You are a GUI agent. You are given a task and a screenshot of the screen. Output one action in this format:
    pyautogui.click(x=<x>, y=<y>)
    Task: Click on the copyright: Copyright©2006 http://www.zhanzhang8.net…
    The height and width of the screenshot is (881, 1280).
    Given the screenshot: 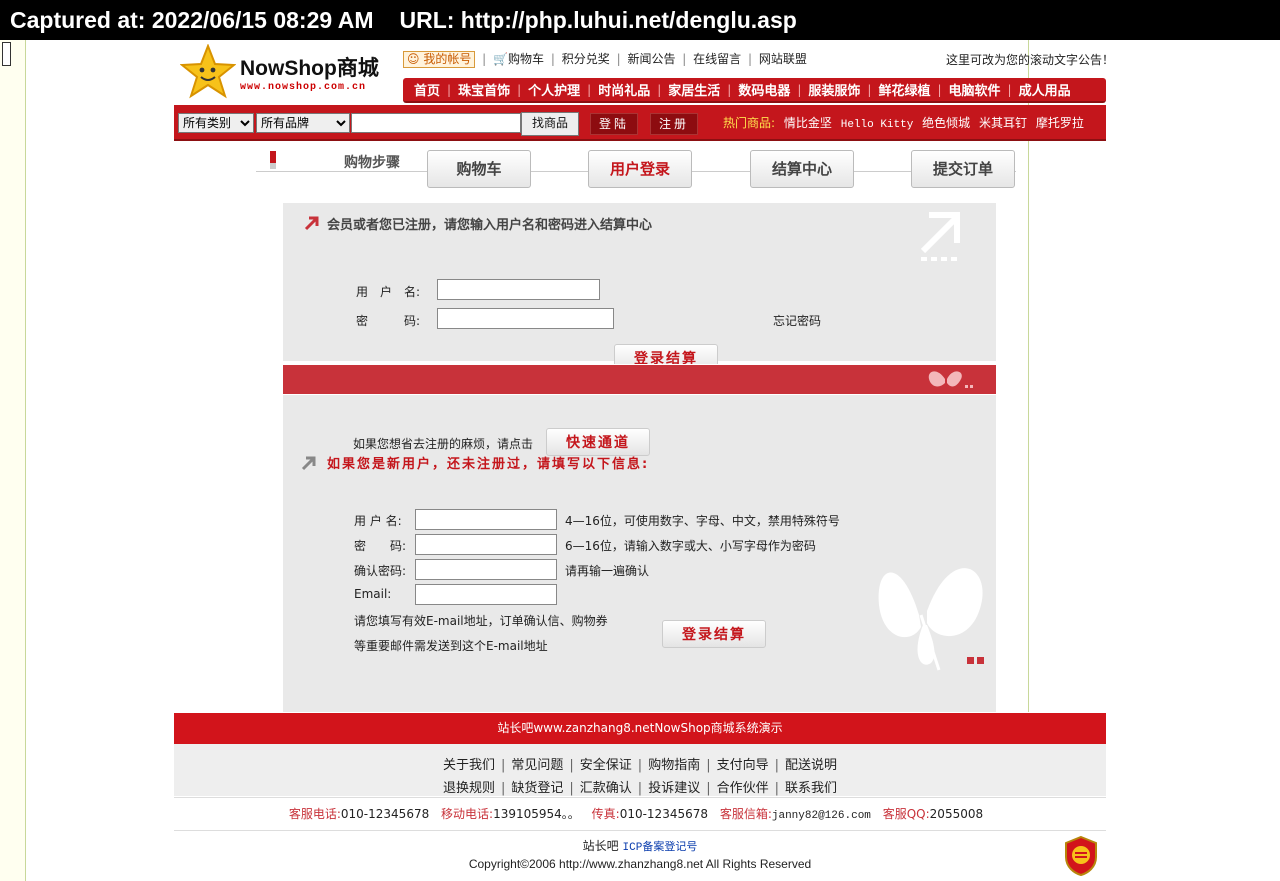 What is the action you would take?
    pyautogui.click(x=640, y=864)
    